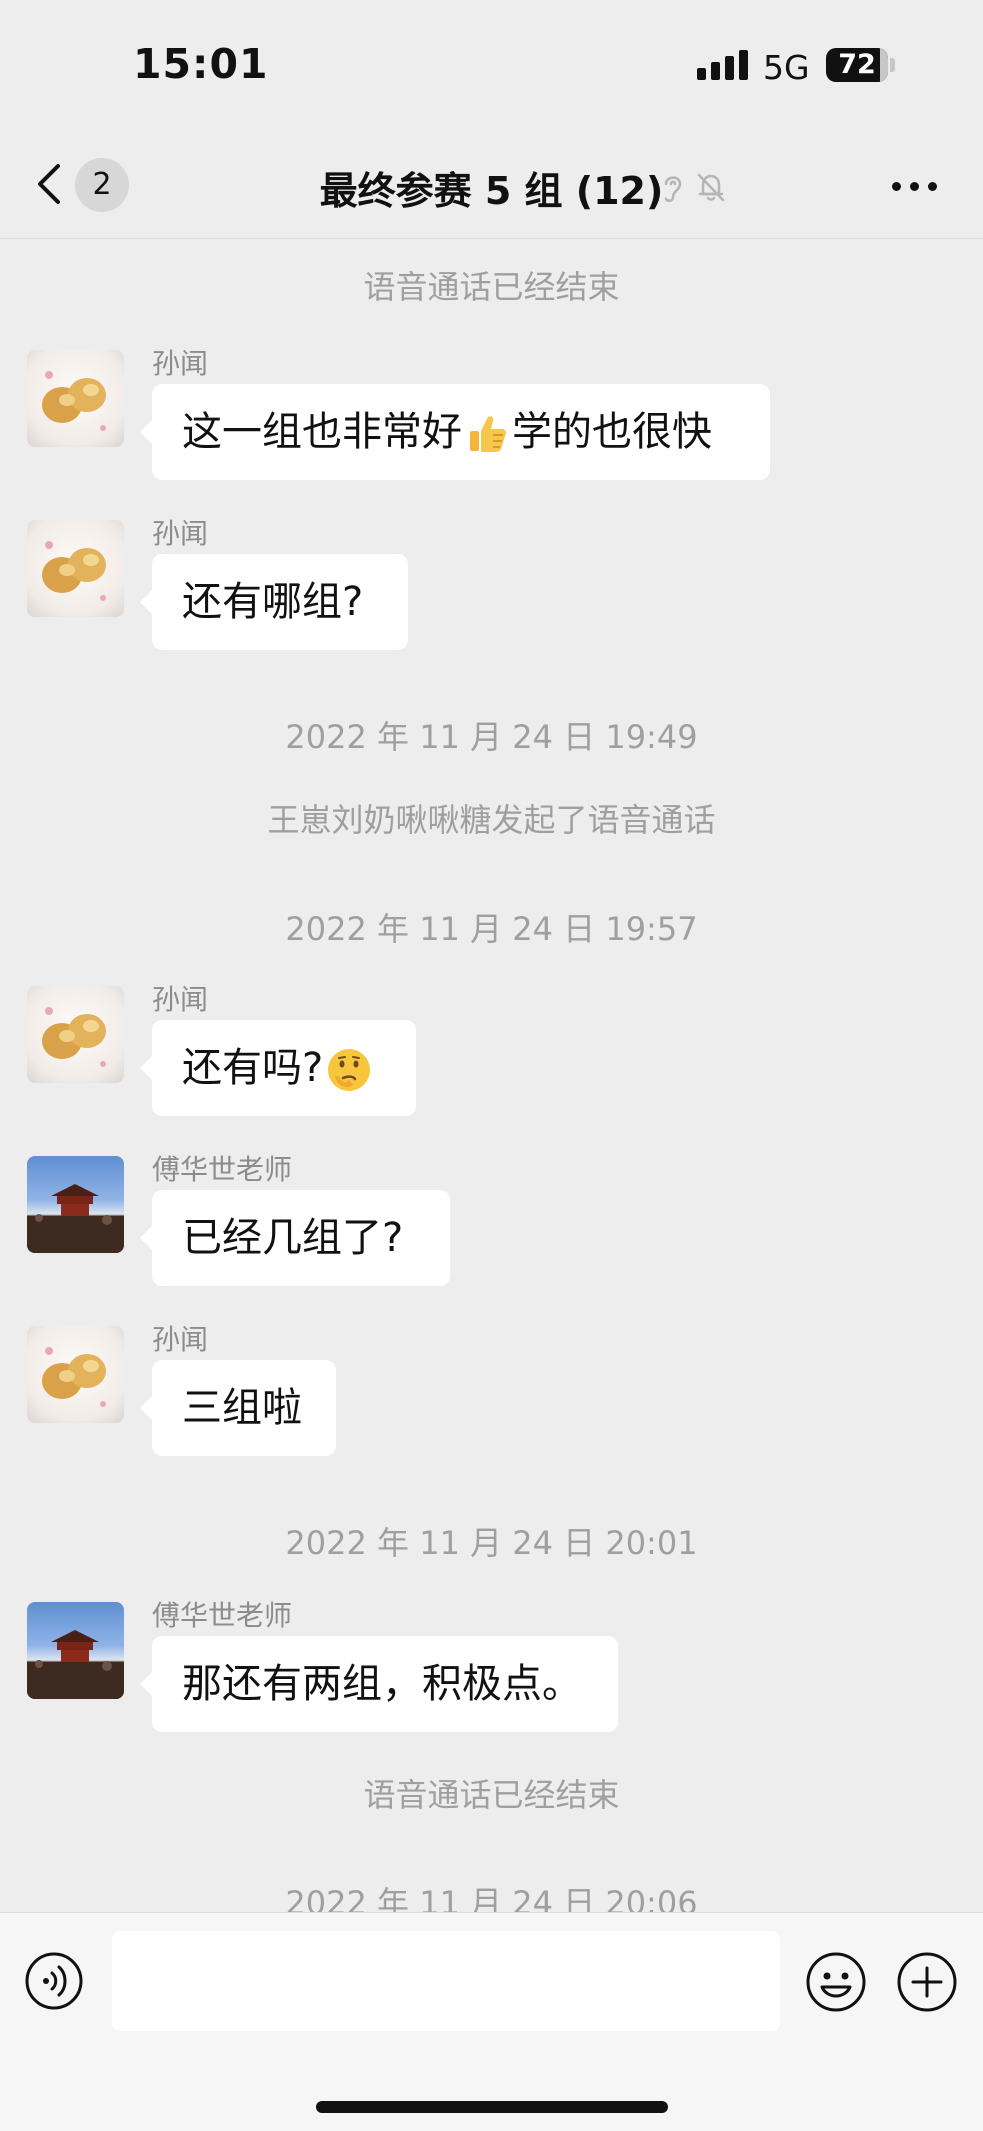 This screenshot has height=2131, width=983. I want to click on status-time: 15:01, so click(201, 64).